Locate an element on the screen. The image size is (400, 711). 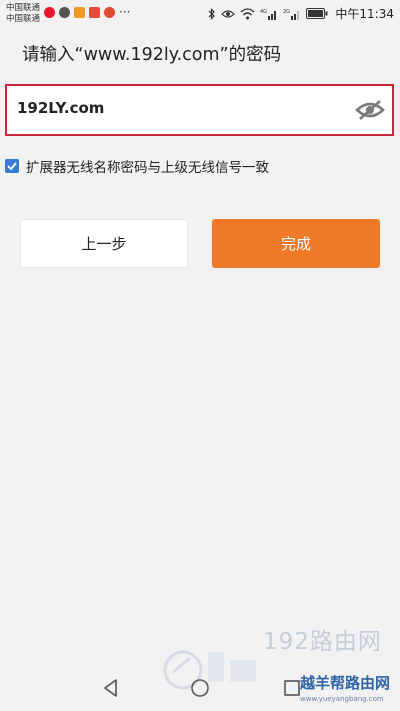
eye-hidden-icon is located at coordinates (370, 110).